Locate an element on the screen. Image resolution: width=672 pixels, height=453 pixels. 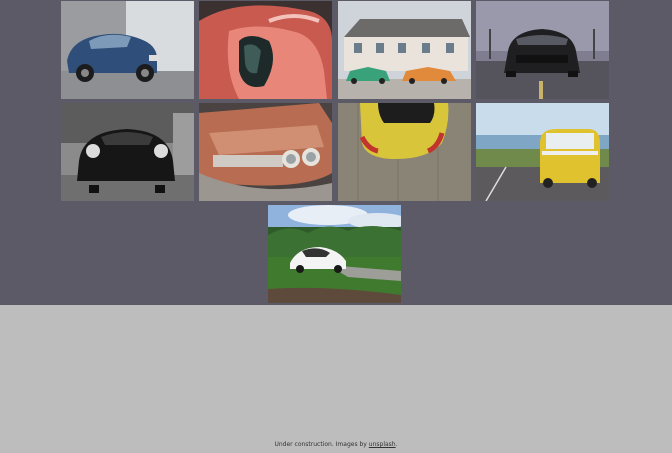
footer-text: Under construction. Images by is located at coordinates (320, 444).